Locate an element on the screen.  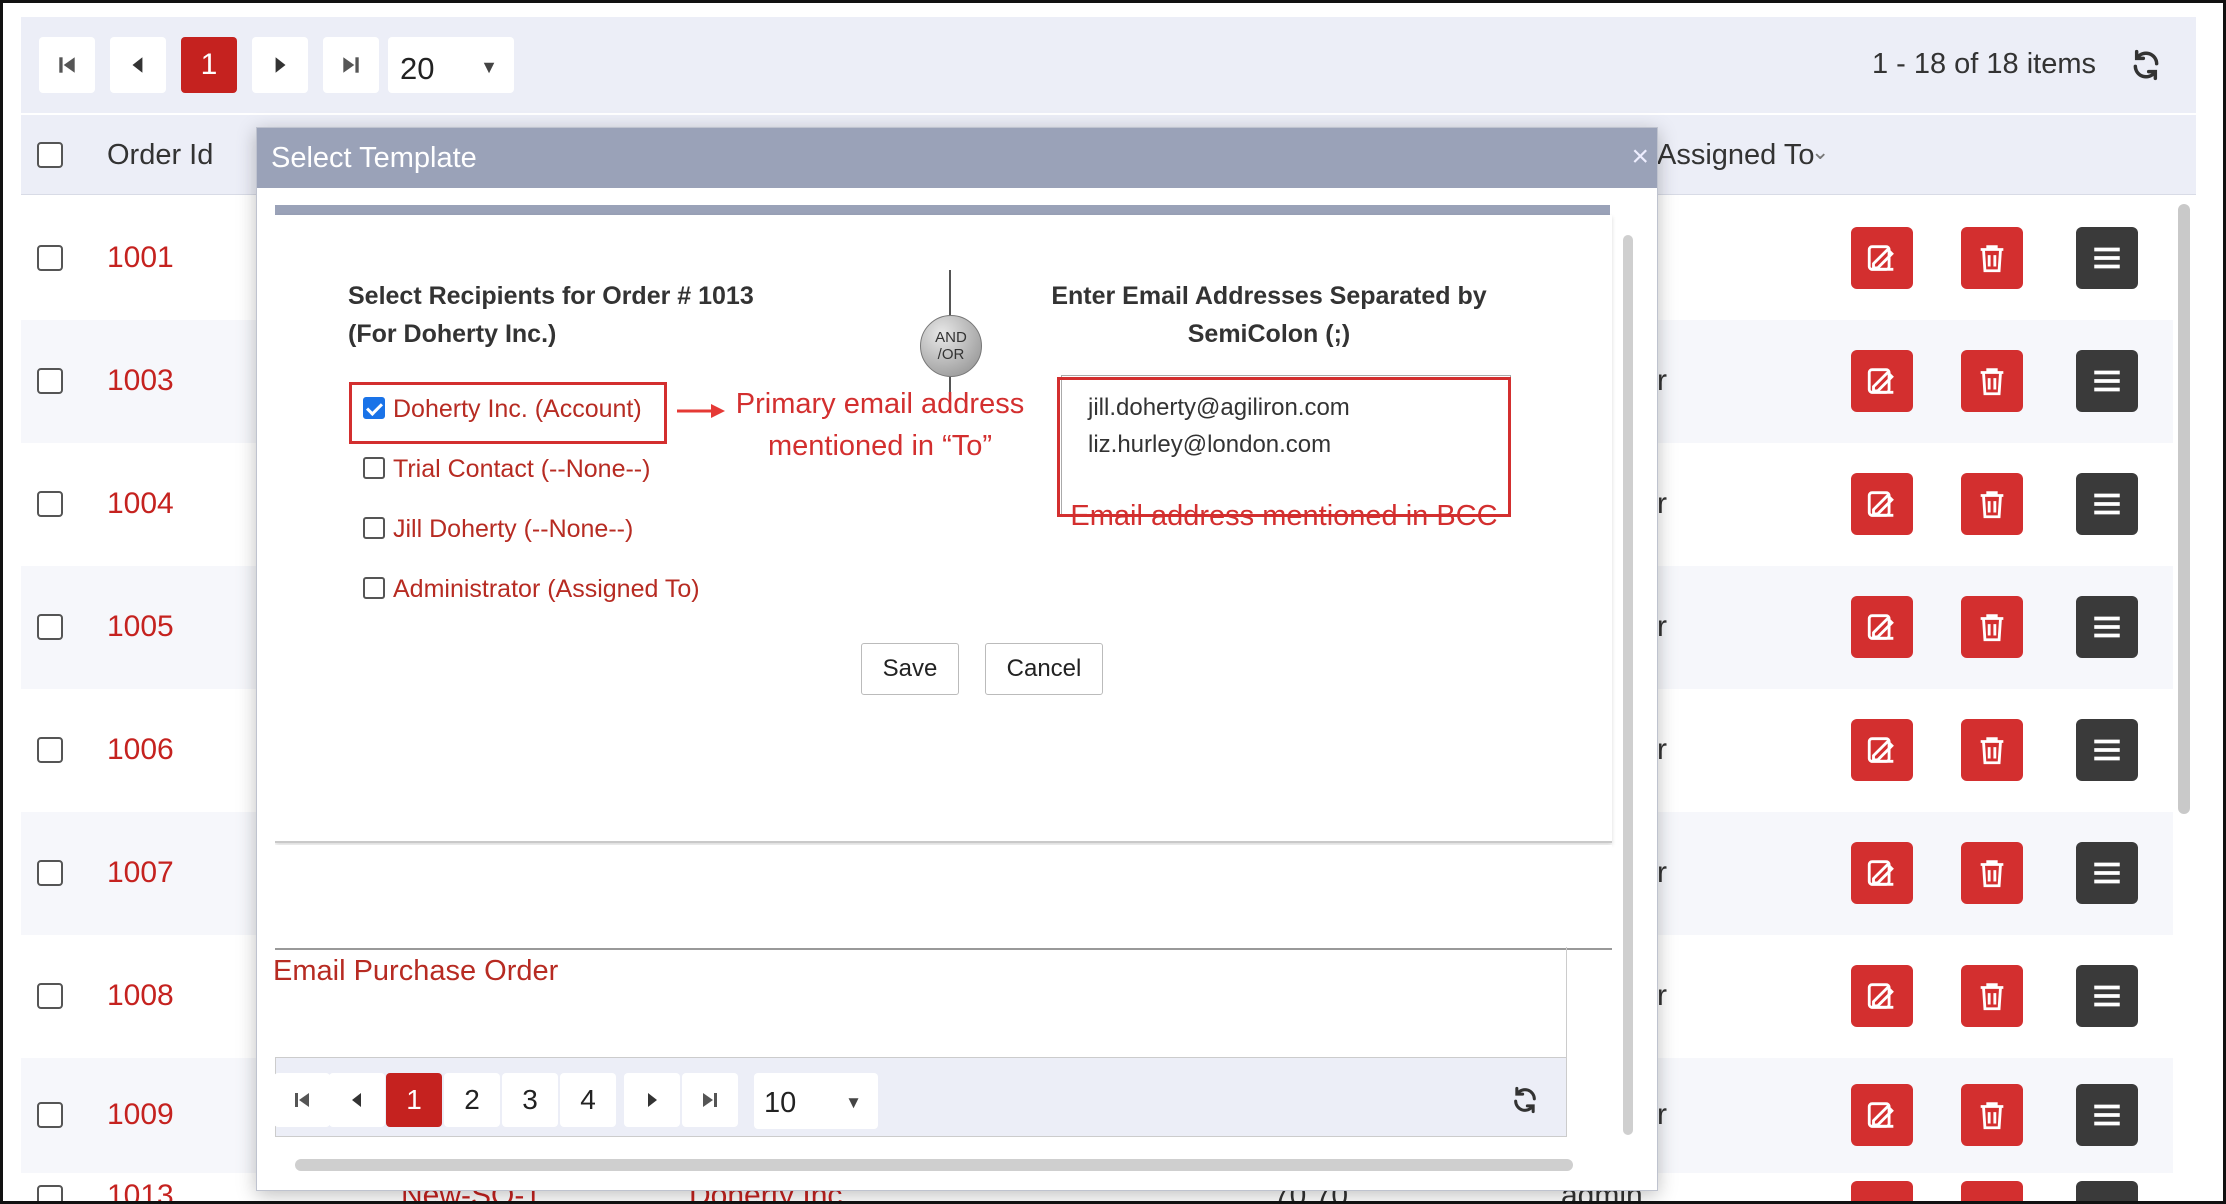
column-header-assigned-to: Assigned To is located at coordinates (1735, 155).